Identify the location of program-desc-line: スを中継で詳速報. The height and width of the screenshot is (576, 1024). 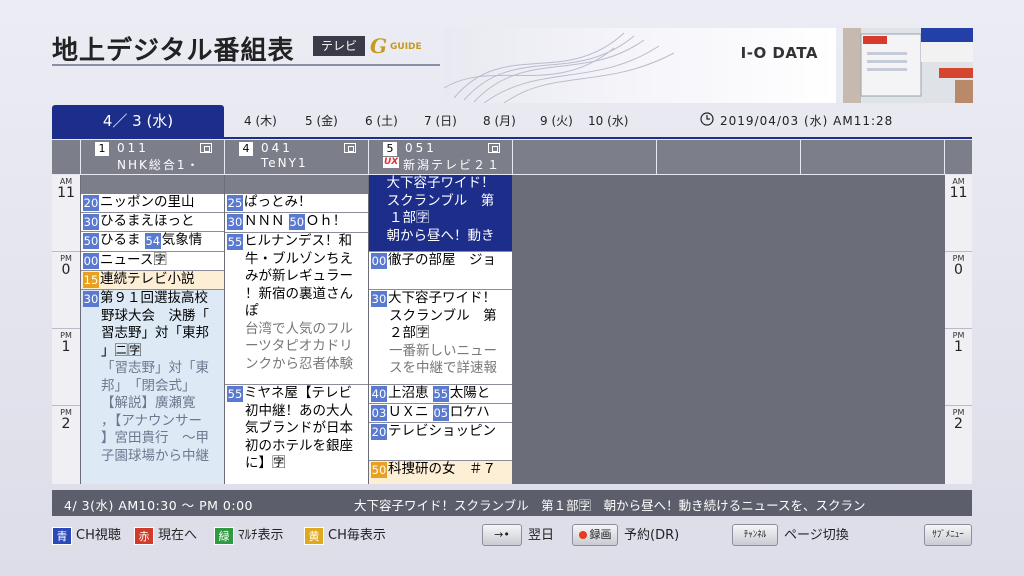
(443, 368).